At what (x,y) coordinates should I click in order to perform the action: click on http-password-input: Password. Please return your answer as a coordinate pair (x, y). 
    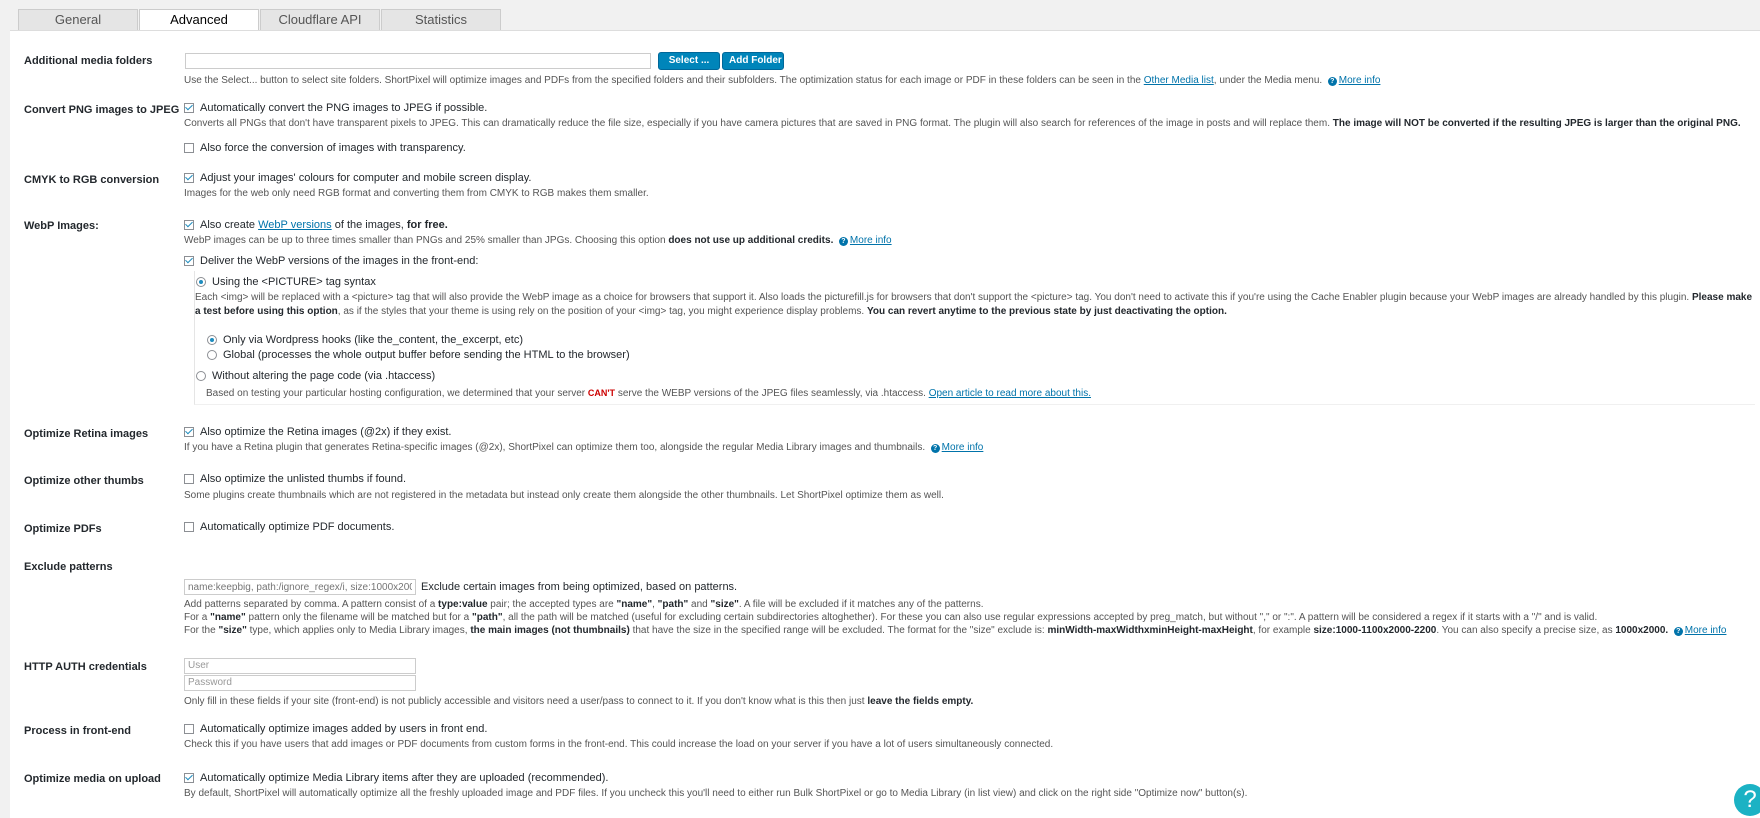
    Looking at the image, I should click on (300, 683).